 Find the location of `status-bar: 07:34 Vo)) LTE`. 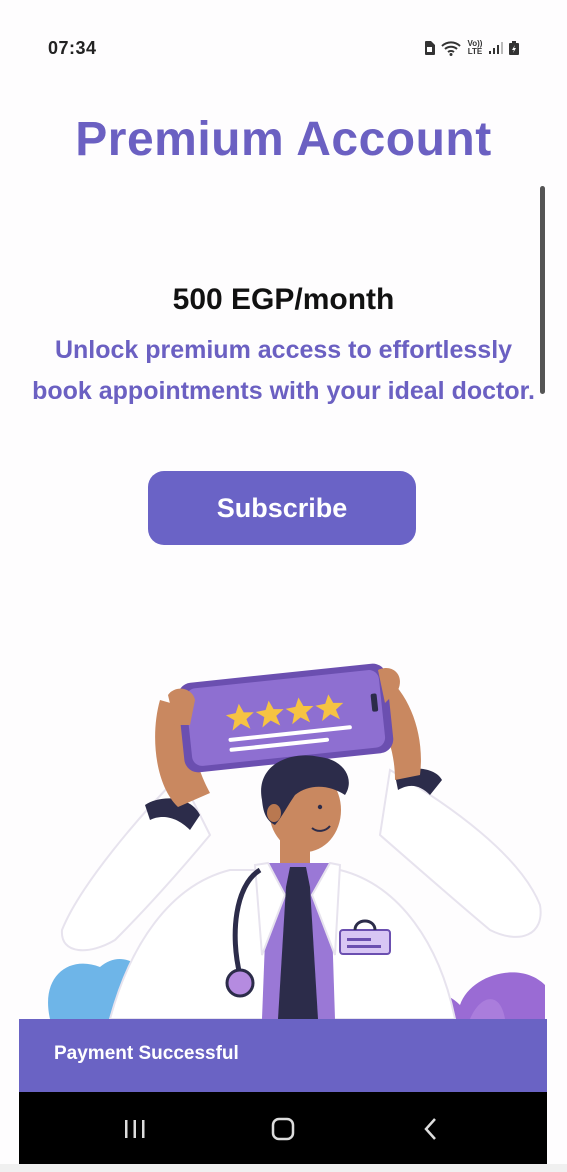

status-bar: 07:34 Vo)) LTE is located at coordinates (283, 45).